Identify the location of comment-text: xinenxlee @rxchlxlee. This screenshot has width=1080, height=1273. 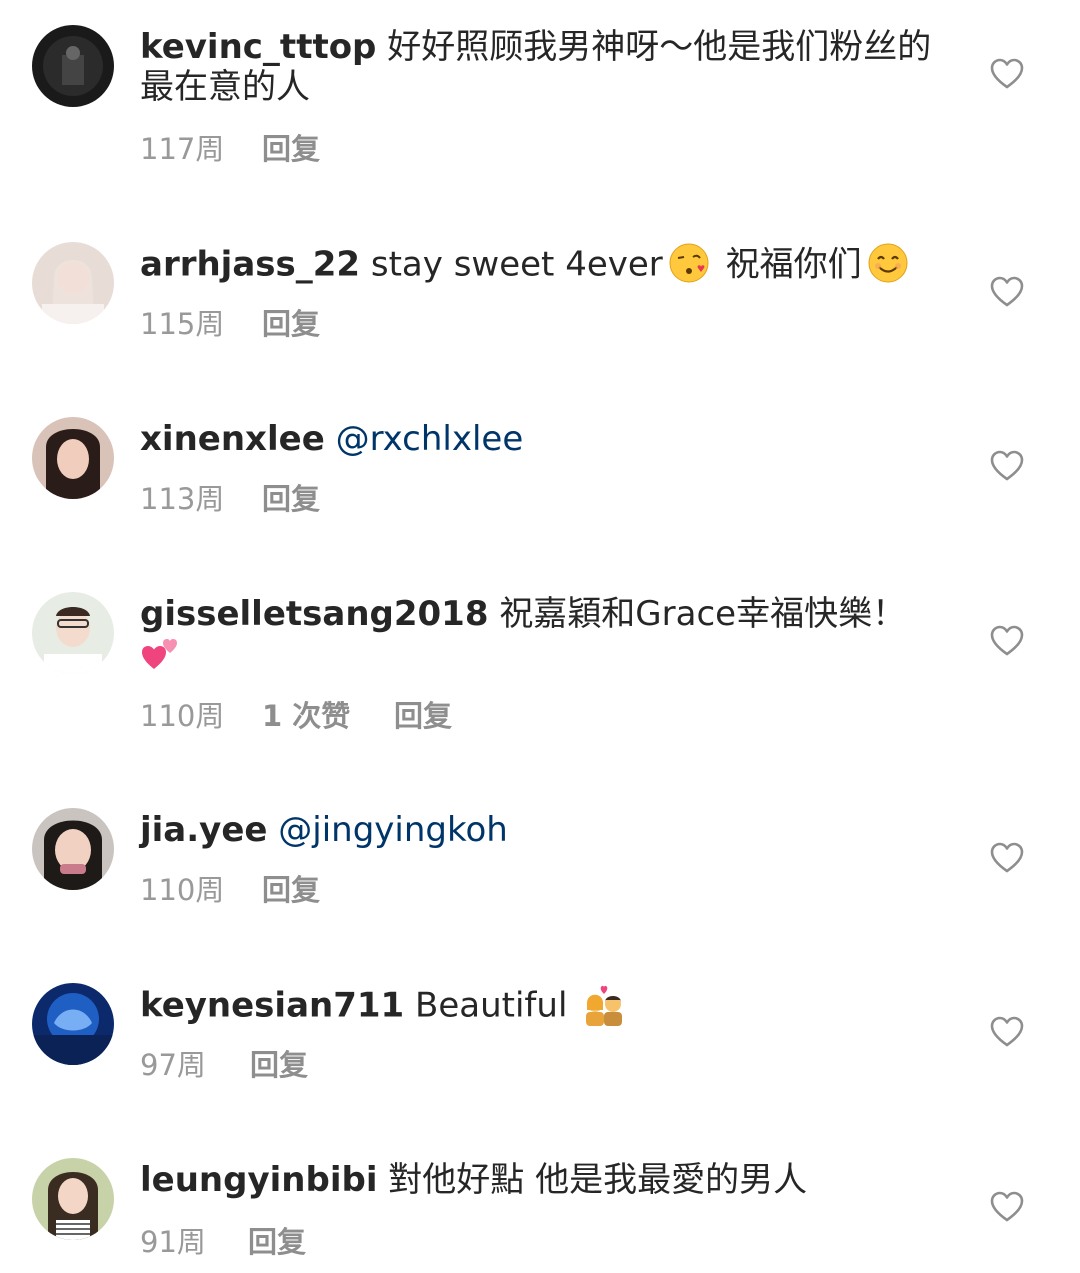
(540, 439).